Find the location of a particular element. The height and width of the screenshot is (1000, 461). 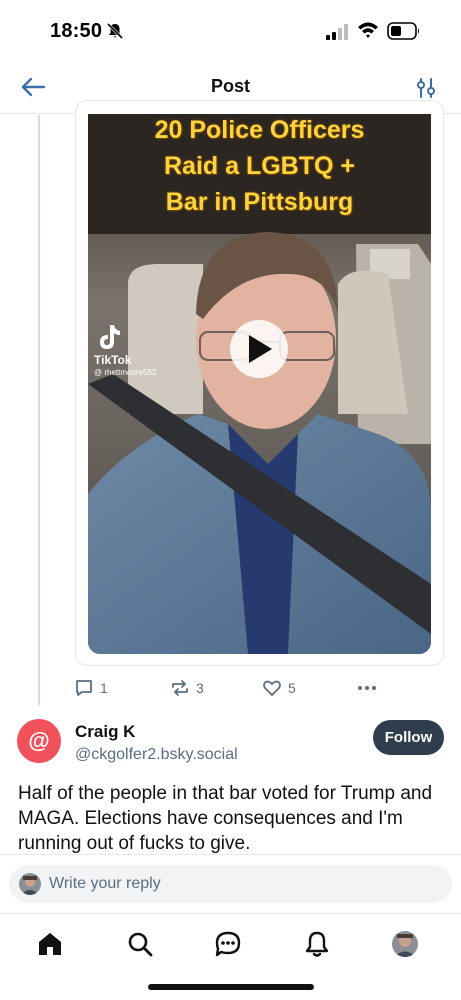

wifi-icon is located at coordinates (368, 30).